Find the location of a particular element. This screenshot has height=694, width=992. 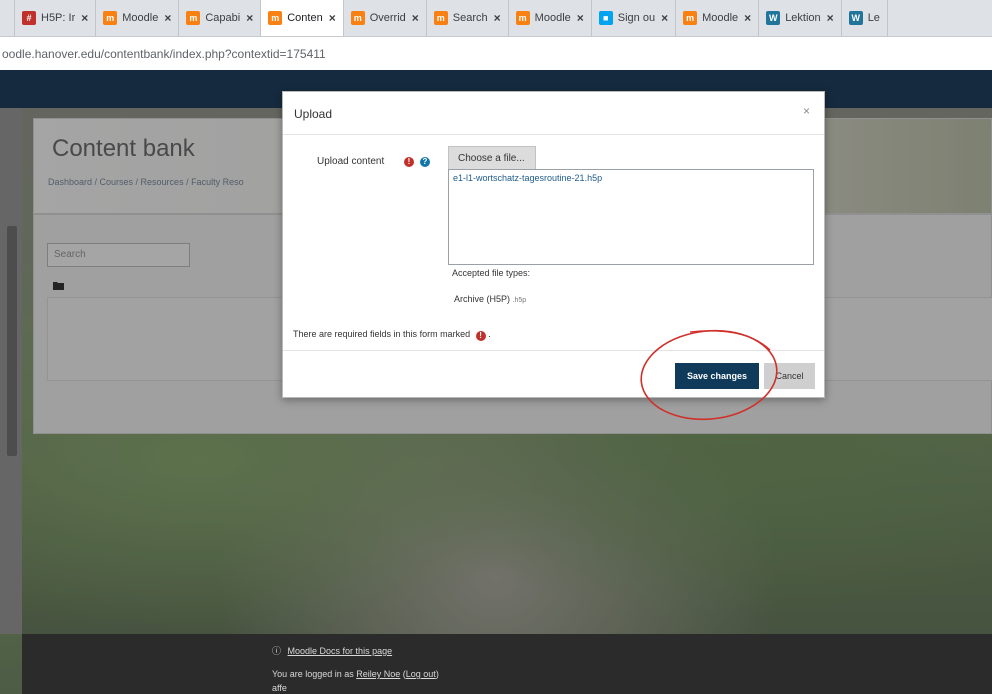

file-dropzone: e1-l1-wortschatz-tagesroutine-21.h5p is located at coordinates (631, 217).